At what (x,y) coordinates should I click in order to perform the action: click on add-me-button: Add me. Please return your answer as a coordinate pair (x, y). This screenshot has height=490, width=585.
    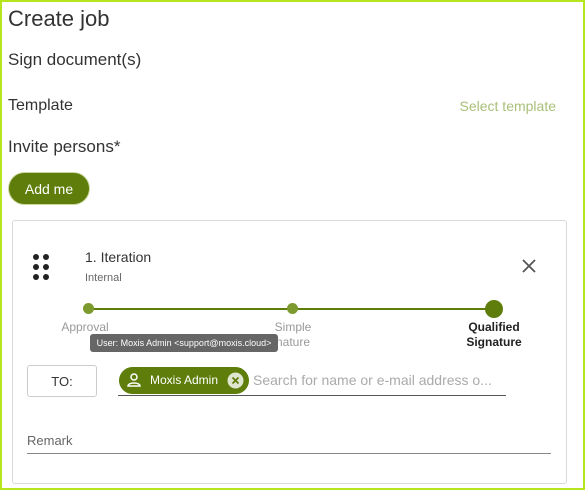
    Looking at the image, I should click on (49, 188).